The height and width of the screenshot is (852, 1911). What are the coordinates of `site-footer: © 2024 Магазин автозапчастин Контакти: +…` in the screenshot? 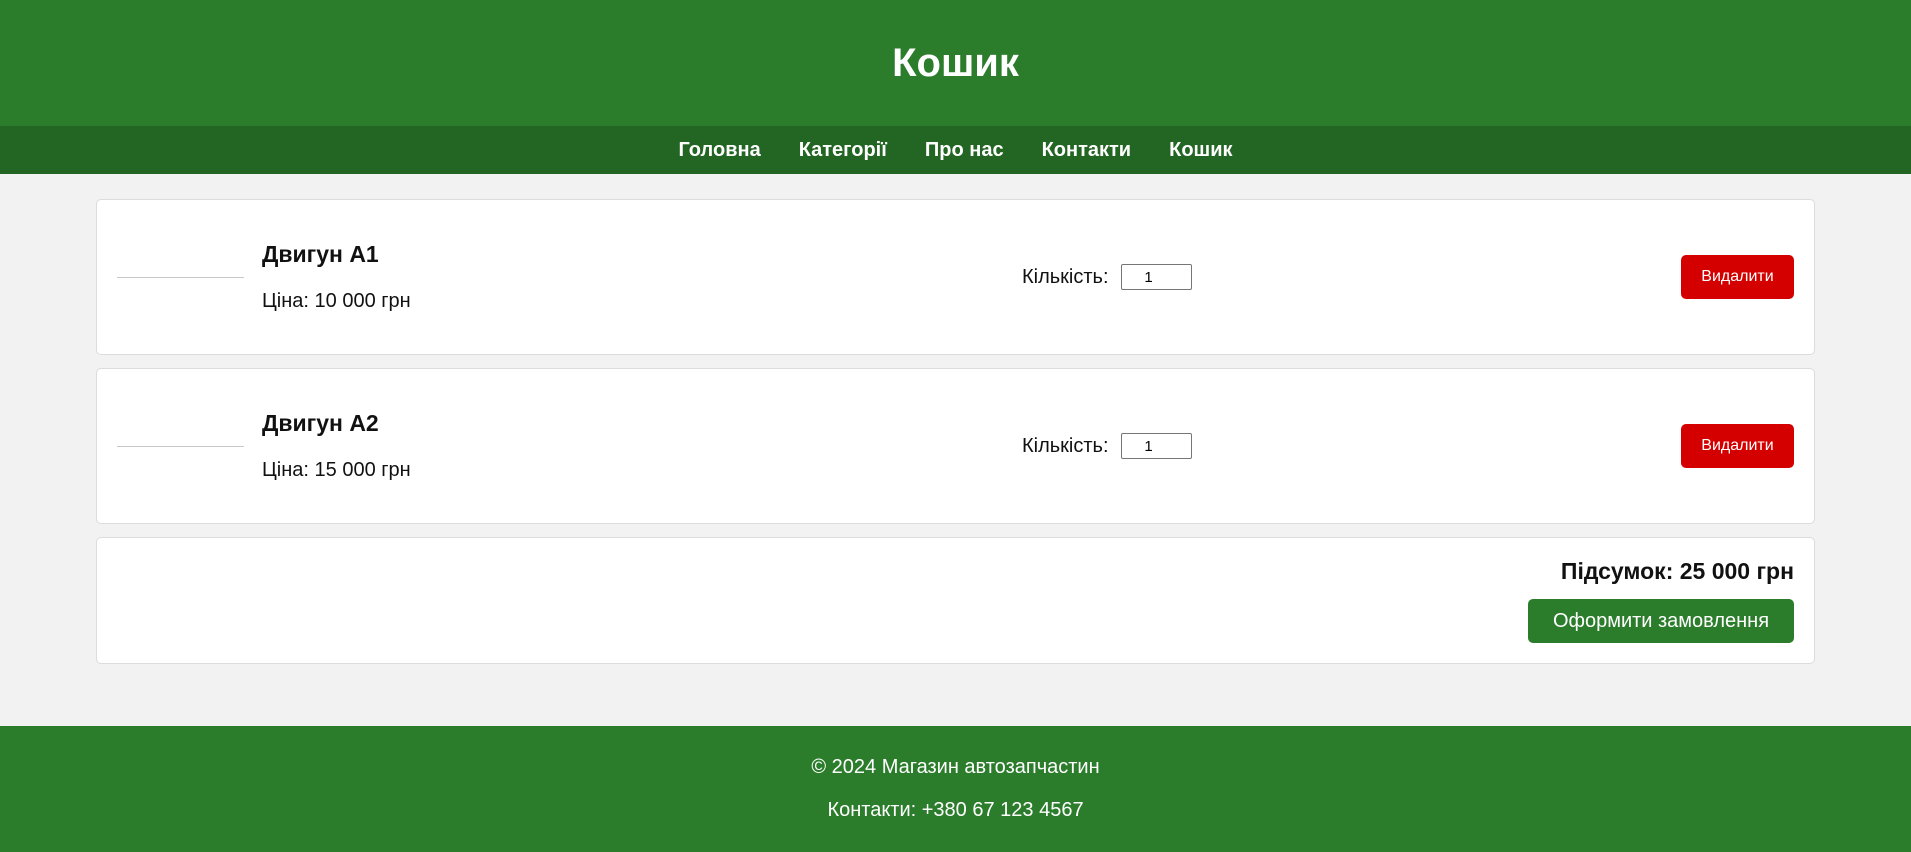 It's located at (955, 789).